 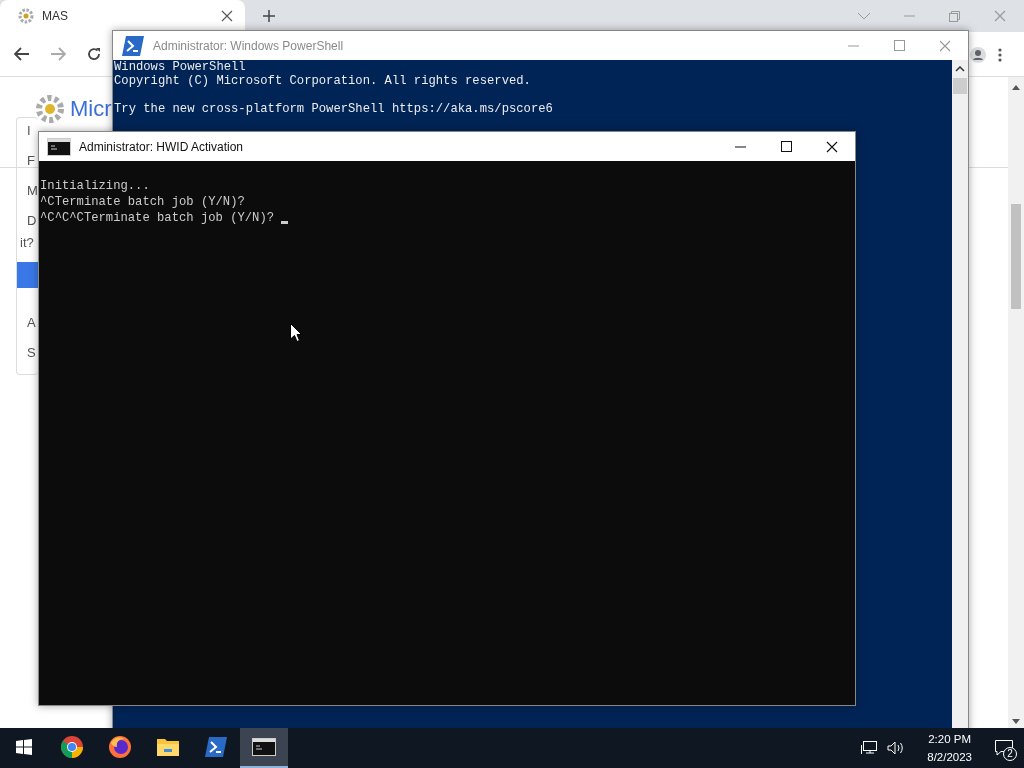 I want to click on logo-text: Micr, so click(x=91, y=109).